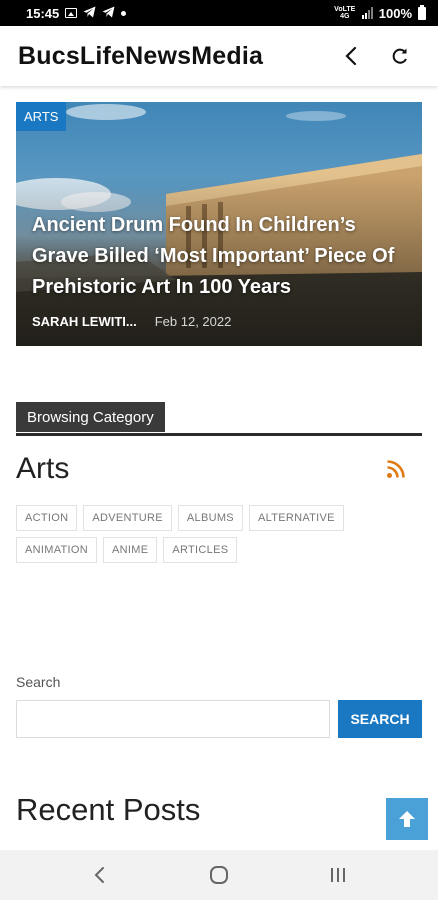 The height and width of the screenshot is (900, 438). I want to click on nav-recents-button, so click(338, 875).